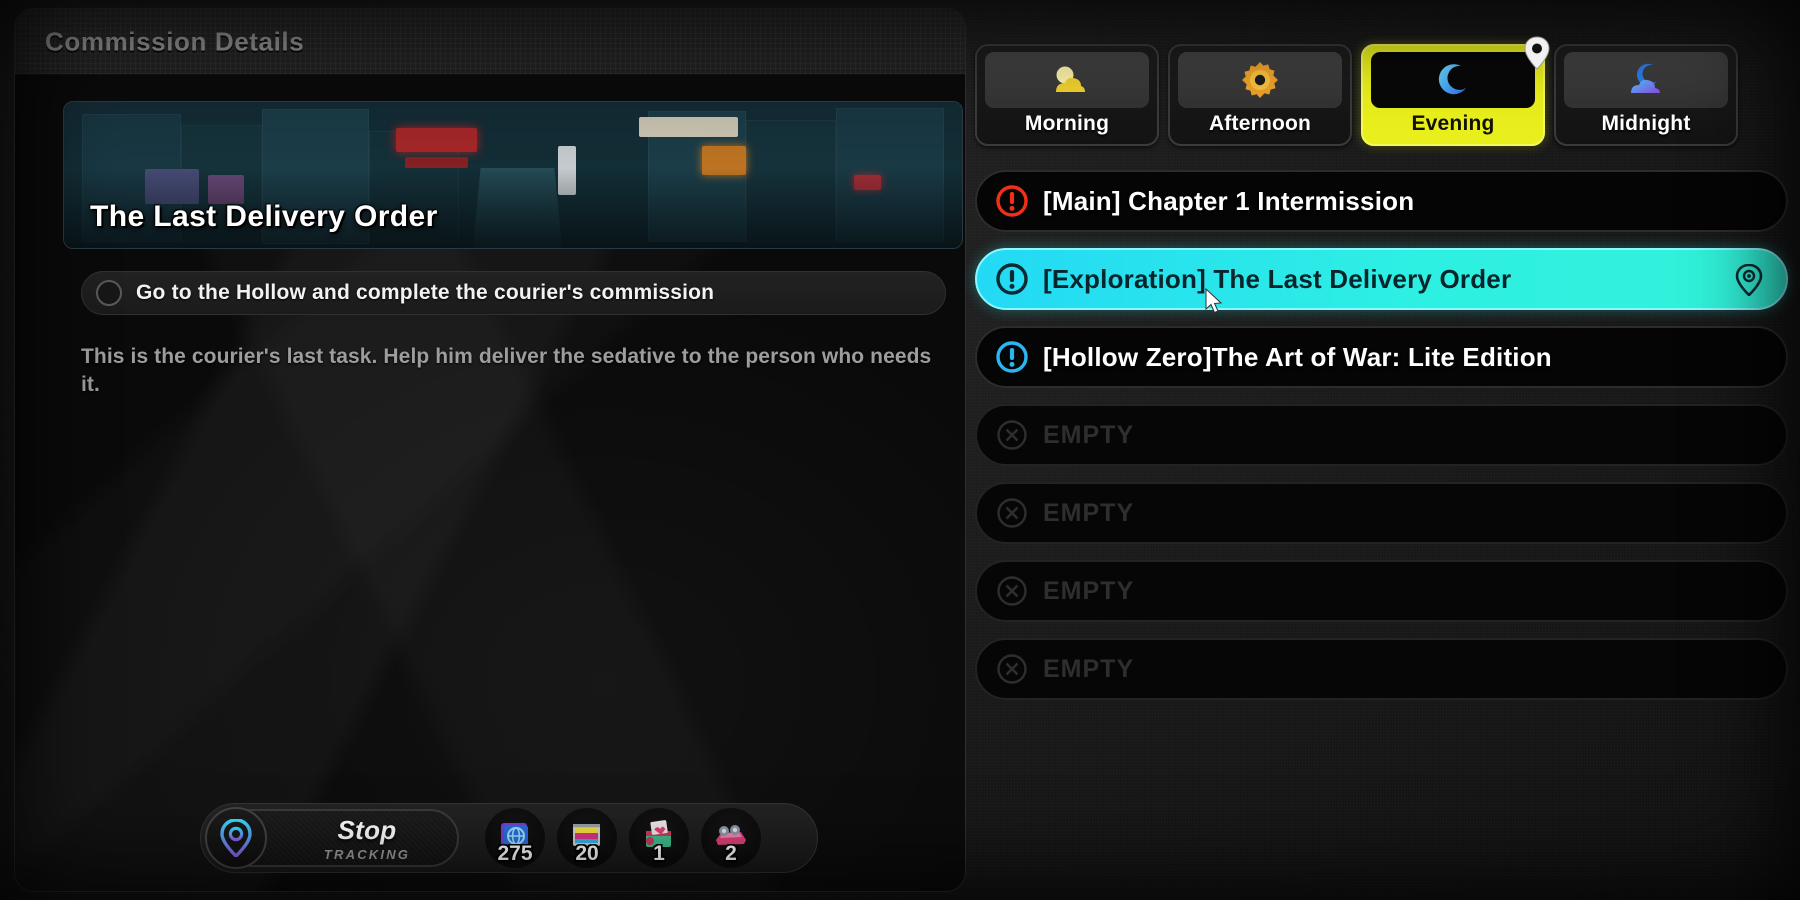 This screenshot has height=900, width=1800. I want to click on commission-title: The Last Delivery Order, so click(264, 216).